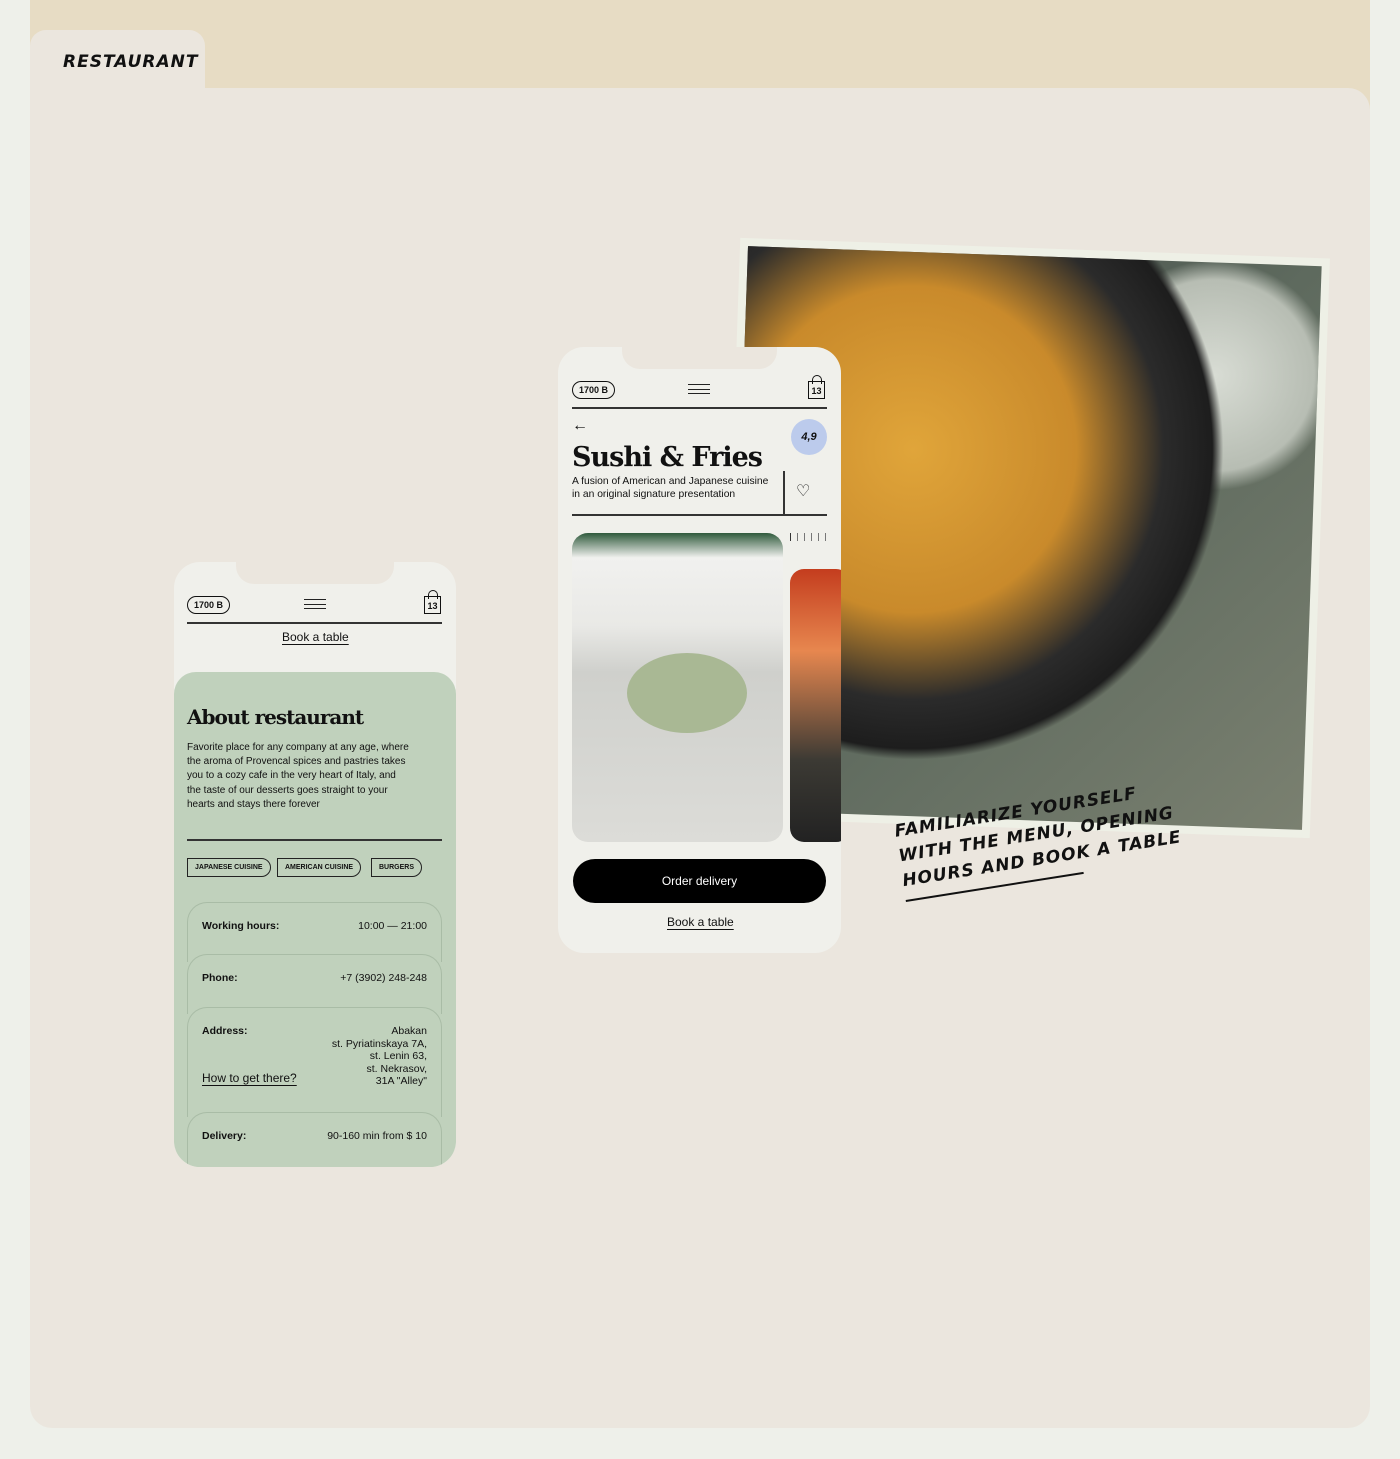 The height and width of the screenshot is (1459, 1400). What do you see at coordinates (401, 1081) in the screenshot?
I see `address-line: 31A "Alley"` at bounding box center [401, 1081].